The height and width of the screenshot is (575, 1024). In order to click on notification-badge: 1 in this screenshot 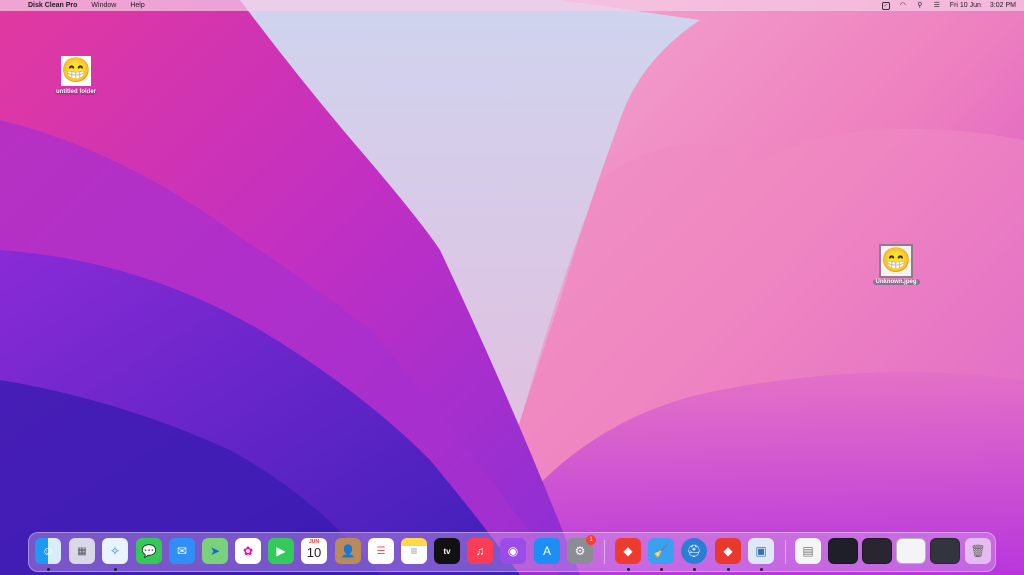, I will do `click(591, 540)`.